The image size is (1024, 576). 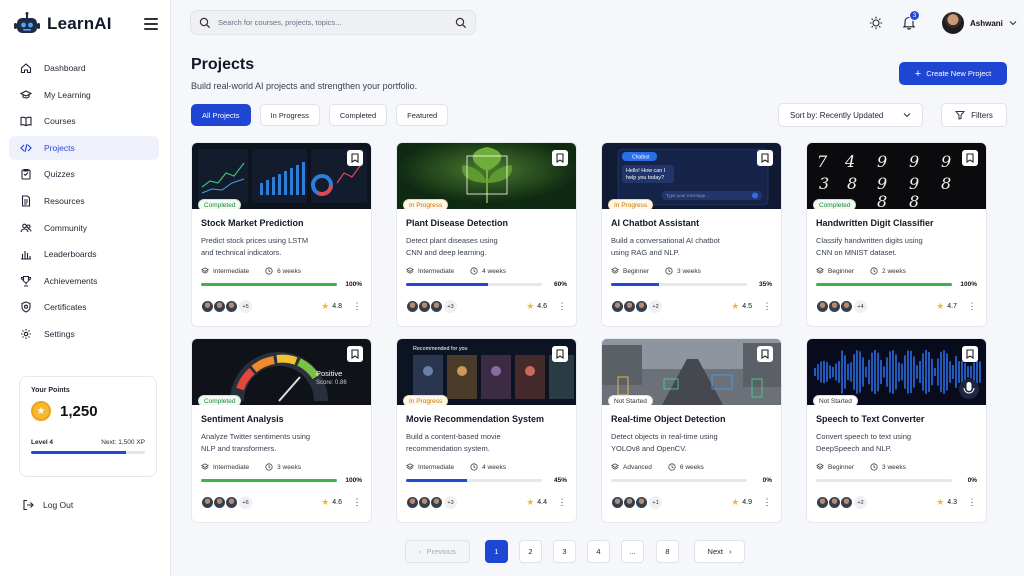 I want to click on sidebar-item-quizzes: Quizzes, so click(x=84, y=174).